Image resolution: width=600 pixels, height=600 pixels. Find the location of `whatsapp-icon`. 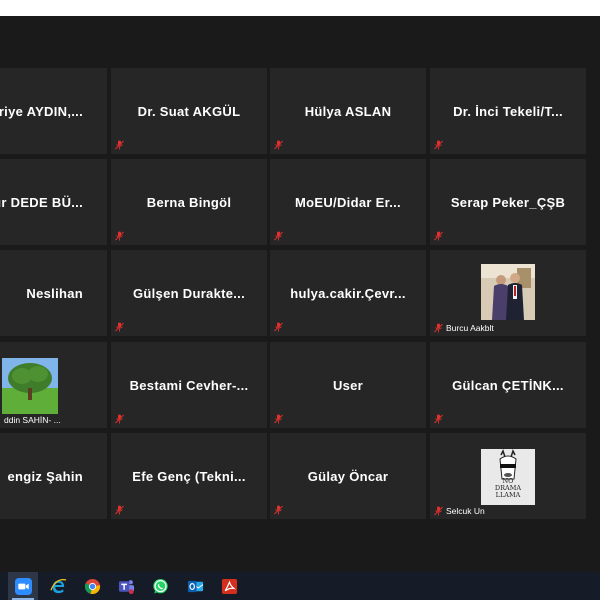

whatsapp-icon is located at coordinates (160, 586).